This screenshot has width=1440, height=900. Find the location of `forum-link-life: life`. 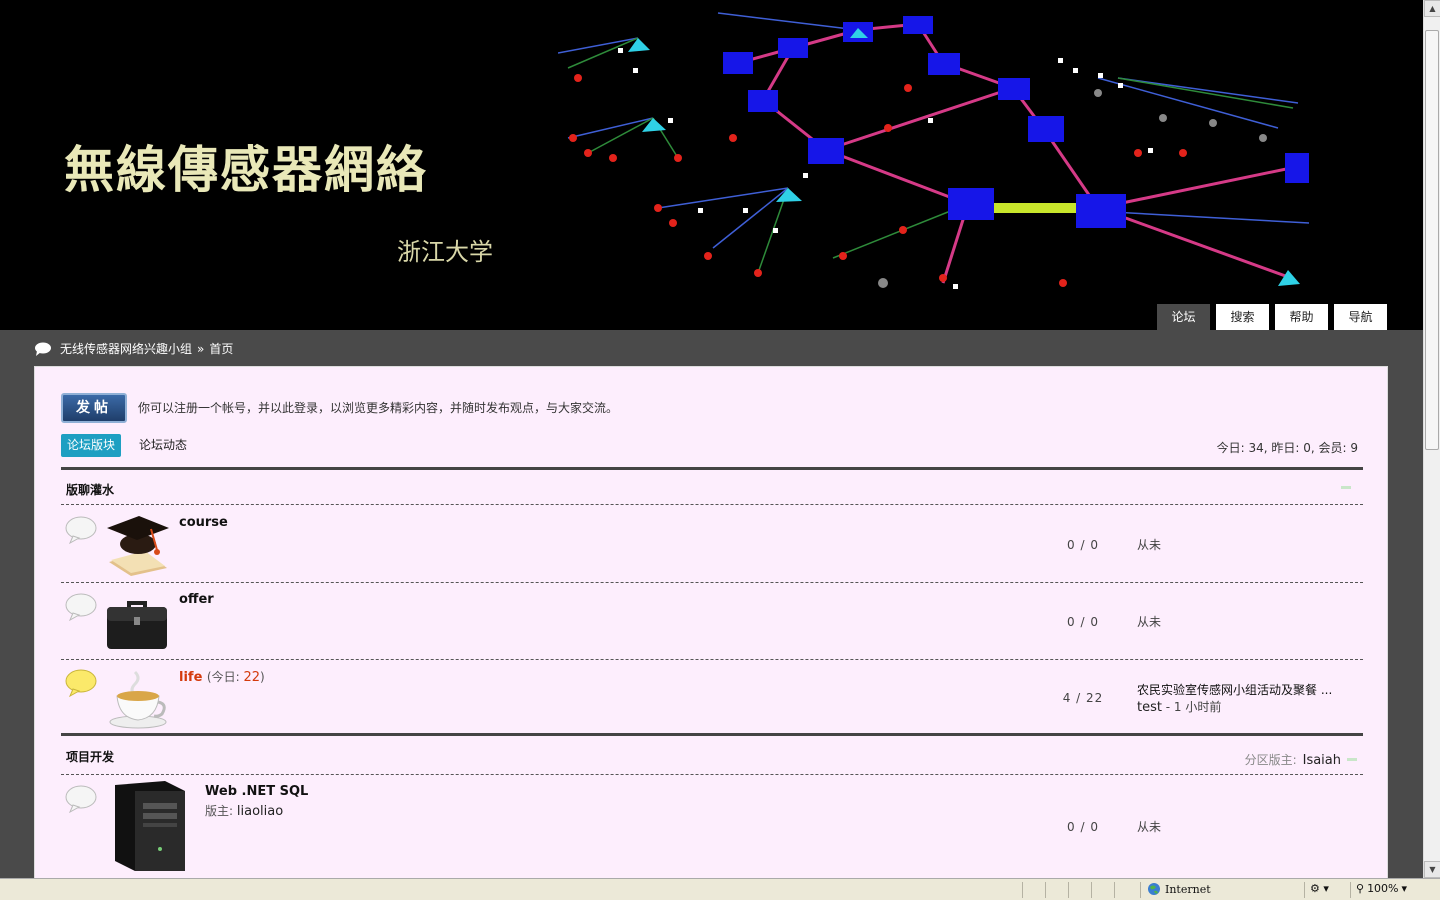

forum-link-life: life is located at coordinates (190, 677).